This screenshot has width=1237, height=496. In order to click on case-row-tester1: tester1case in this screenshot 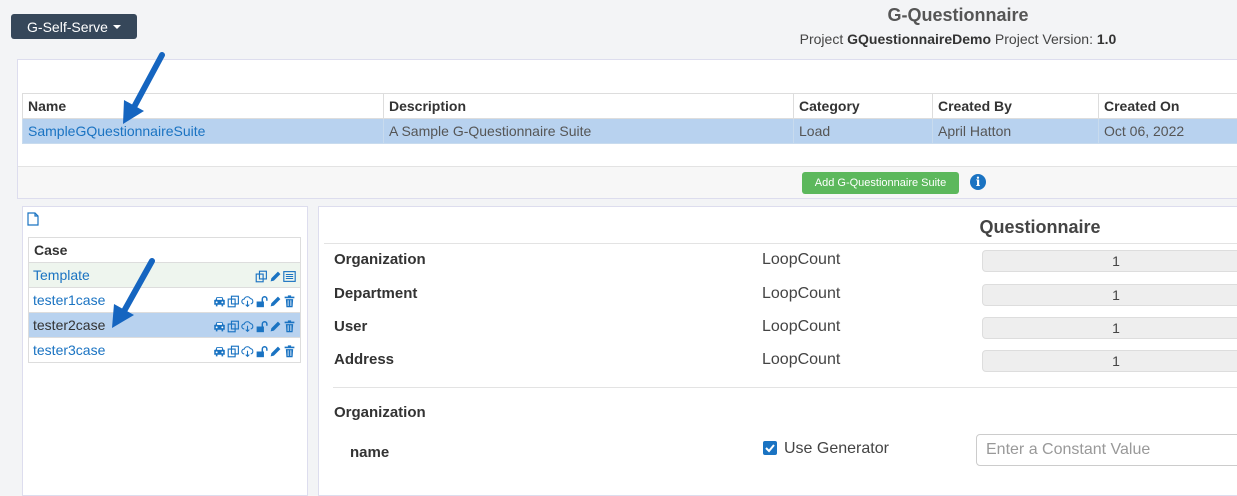, I will do `click(165, 300)`.